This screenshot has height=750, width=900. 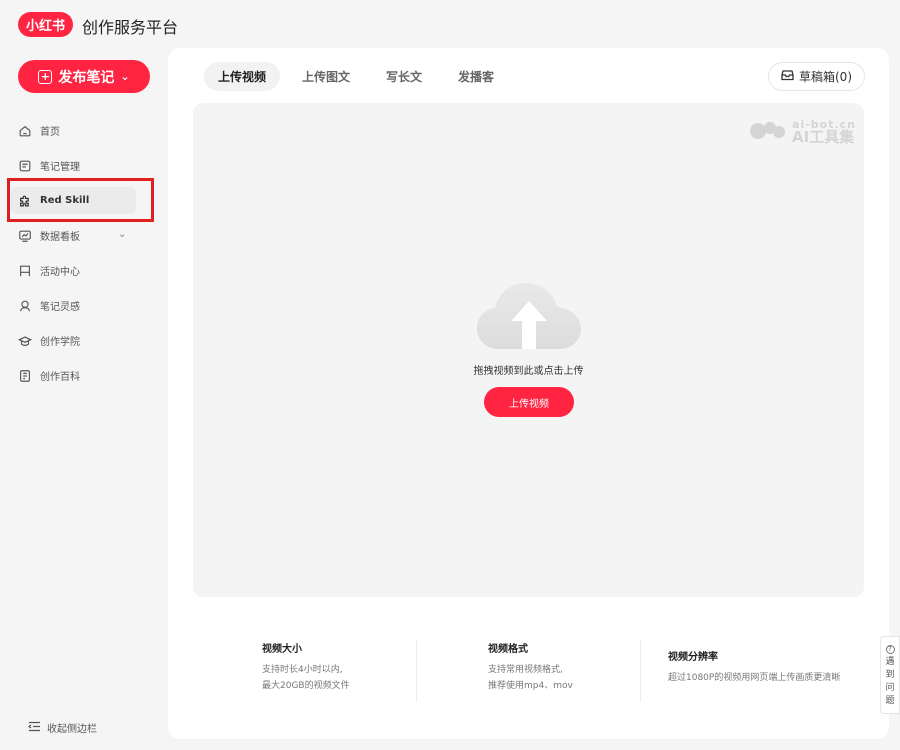 I want to click on info-line: 最大20GB的视频文件, so click(x=306, y=686).